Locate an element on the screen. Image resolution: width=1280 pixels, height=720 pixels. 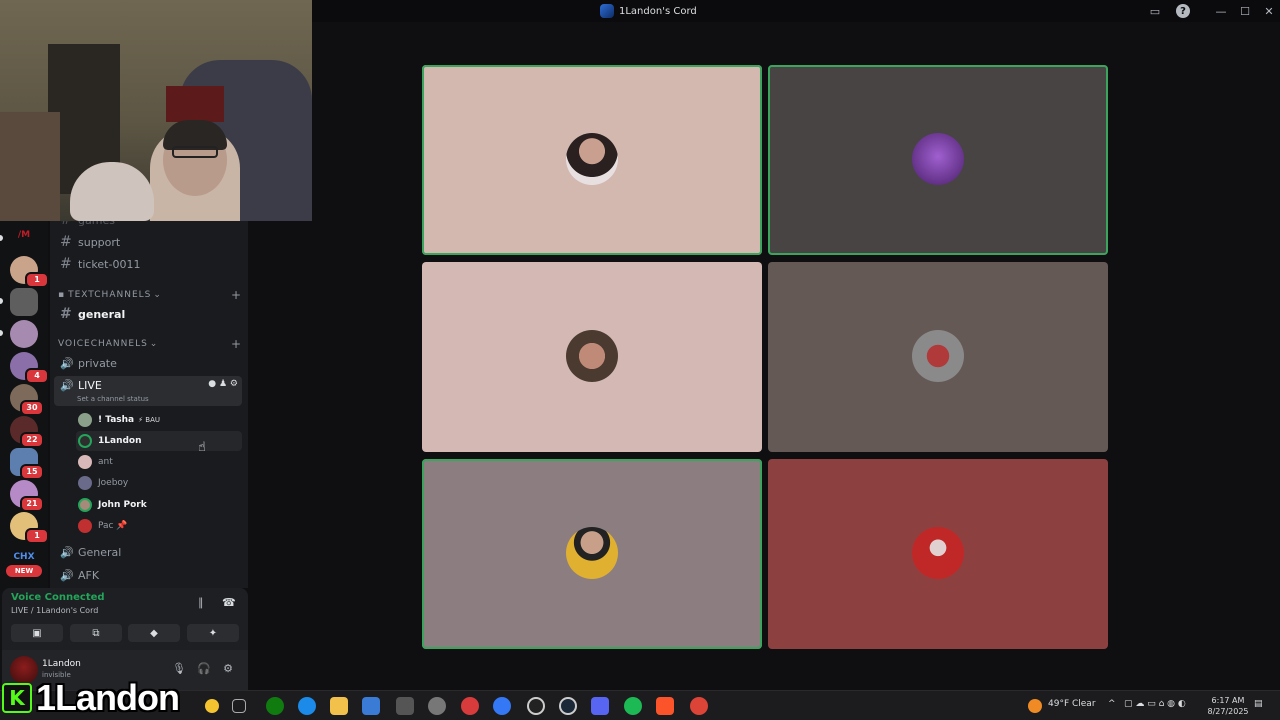
file-explorer-icon is located at coordinates (339, 706).